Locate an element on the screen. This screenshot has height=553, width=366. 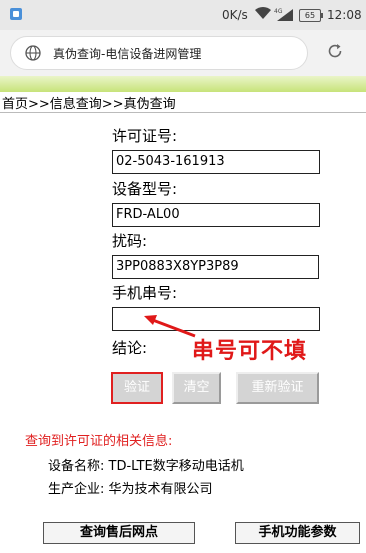
verify-button: 验证 is located at coordinates (137, 388).